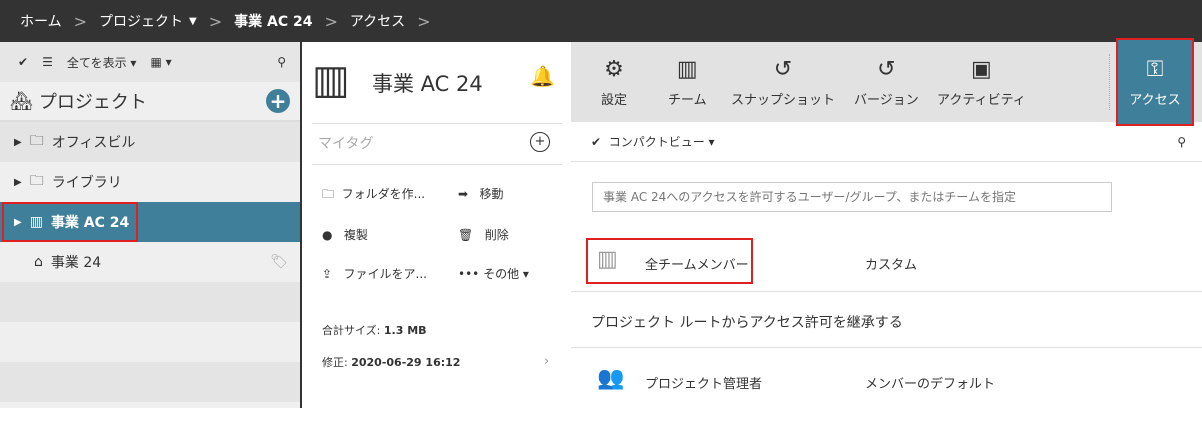  What do you see at coordinates (783, 69) in the screenshot?
I see `snapshot-icon: ↺` at bounding box center [783, 69].